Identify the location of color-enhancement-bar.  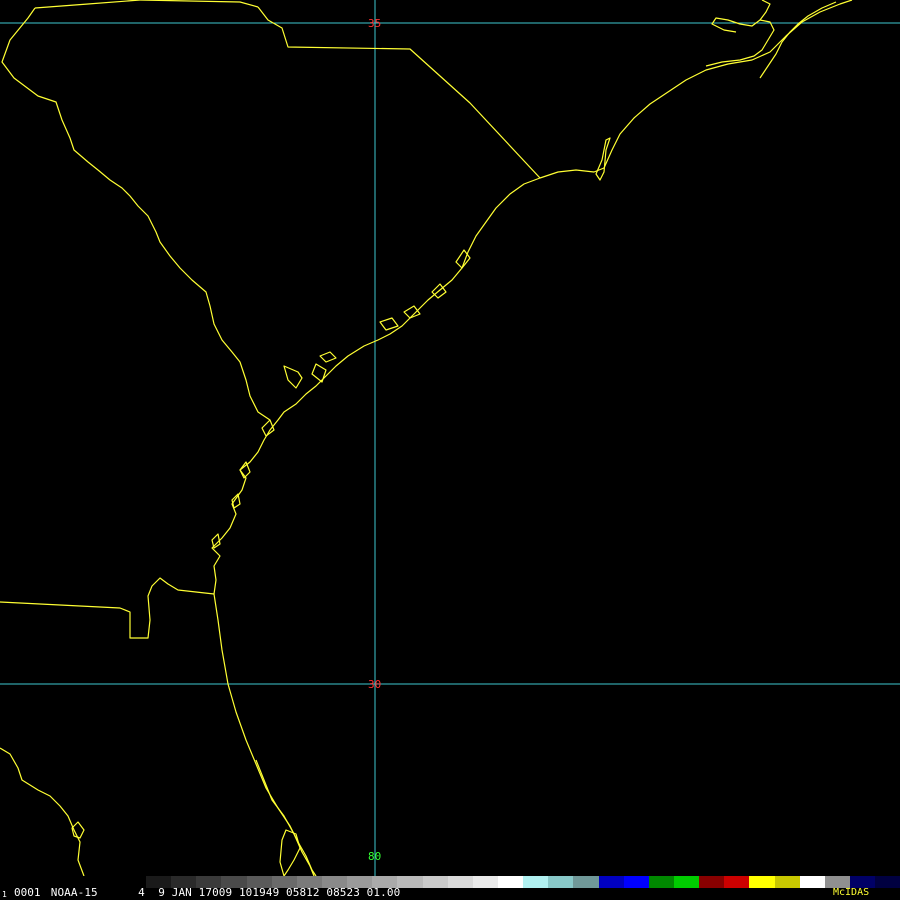
(523, 882).